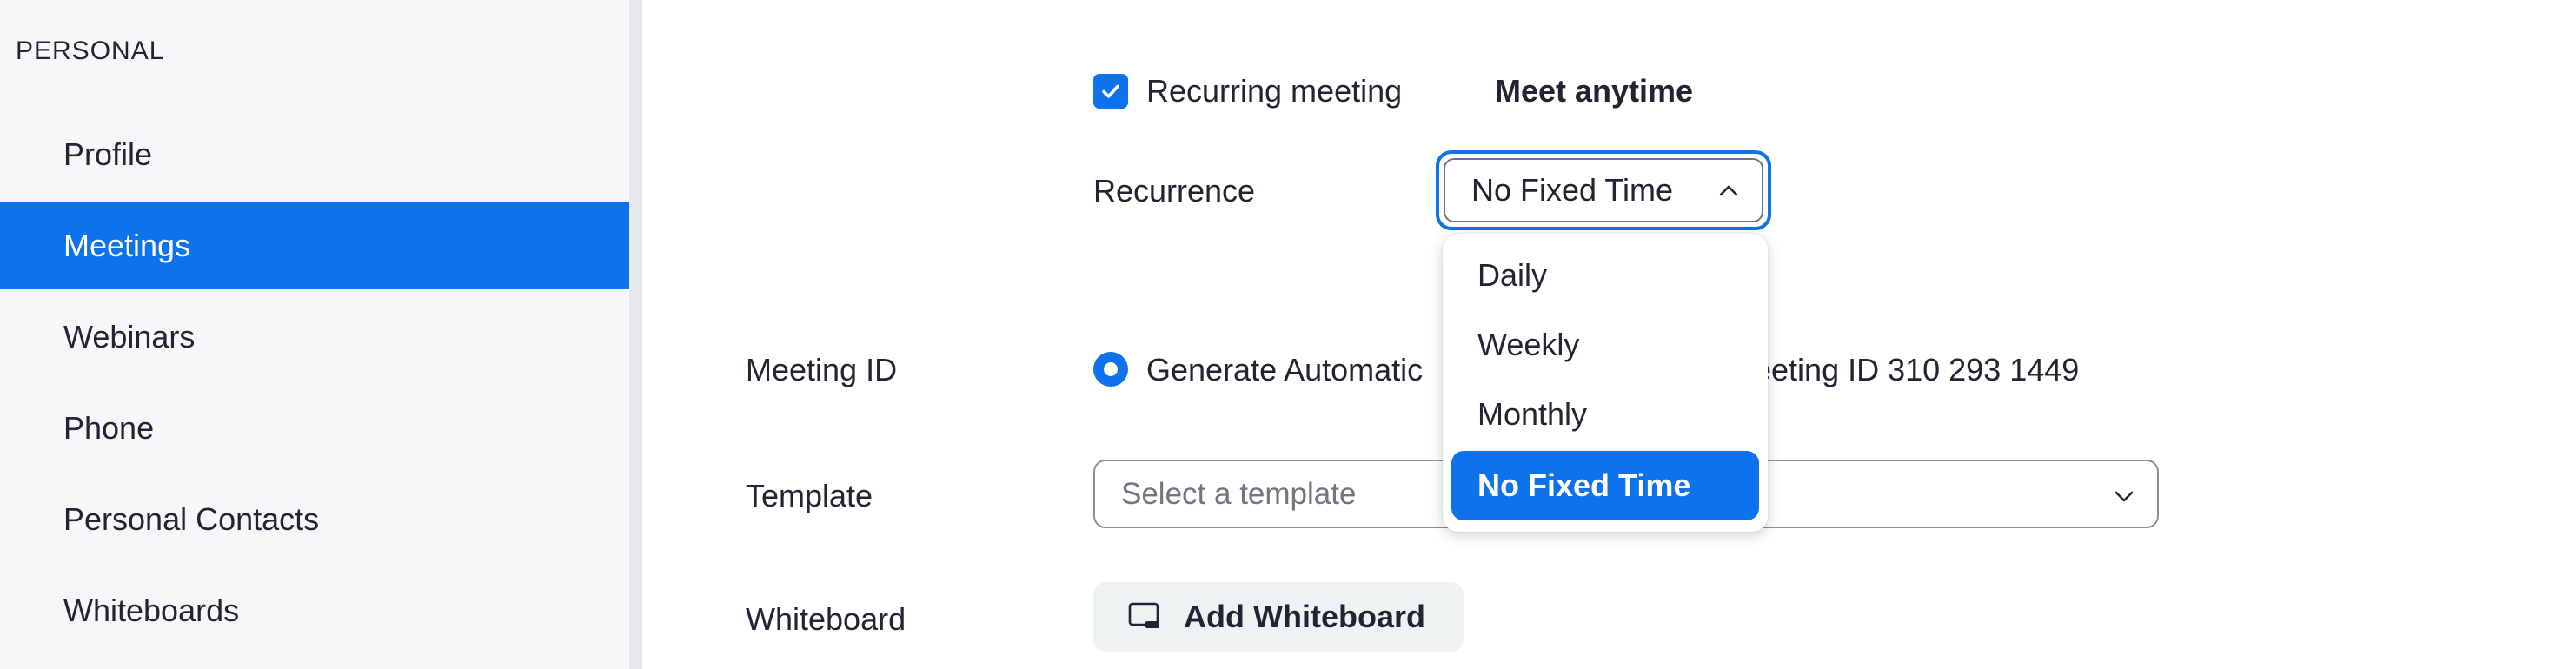  I want to click on meet-anytime-text: Meet anytime, so click(1594, 91).